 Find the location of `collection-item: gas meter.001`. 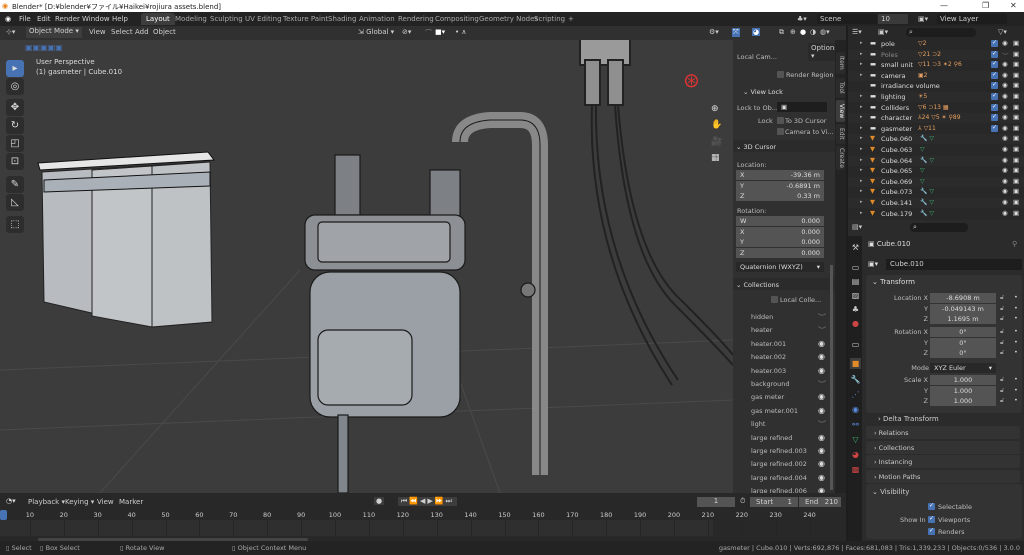

collection-item: gas meter.001 is located at coordinates (774, 411).